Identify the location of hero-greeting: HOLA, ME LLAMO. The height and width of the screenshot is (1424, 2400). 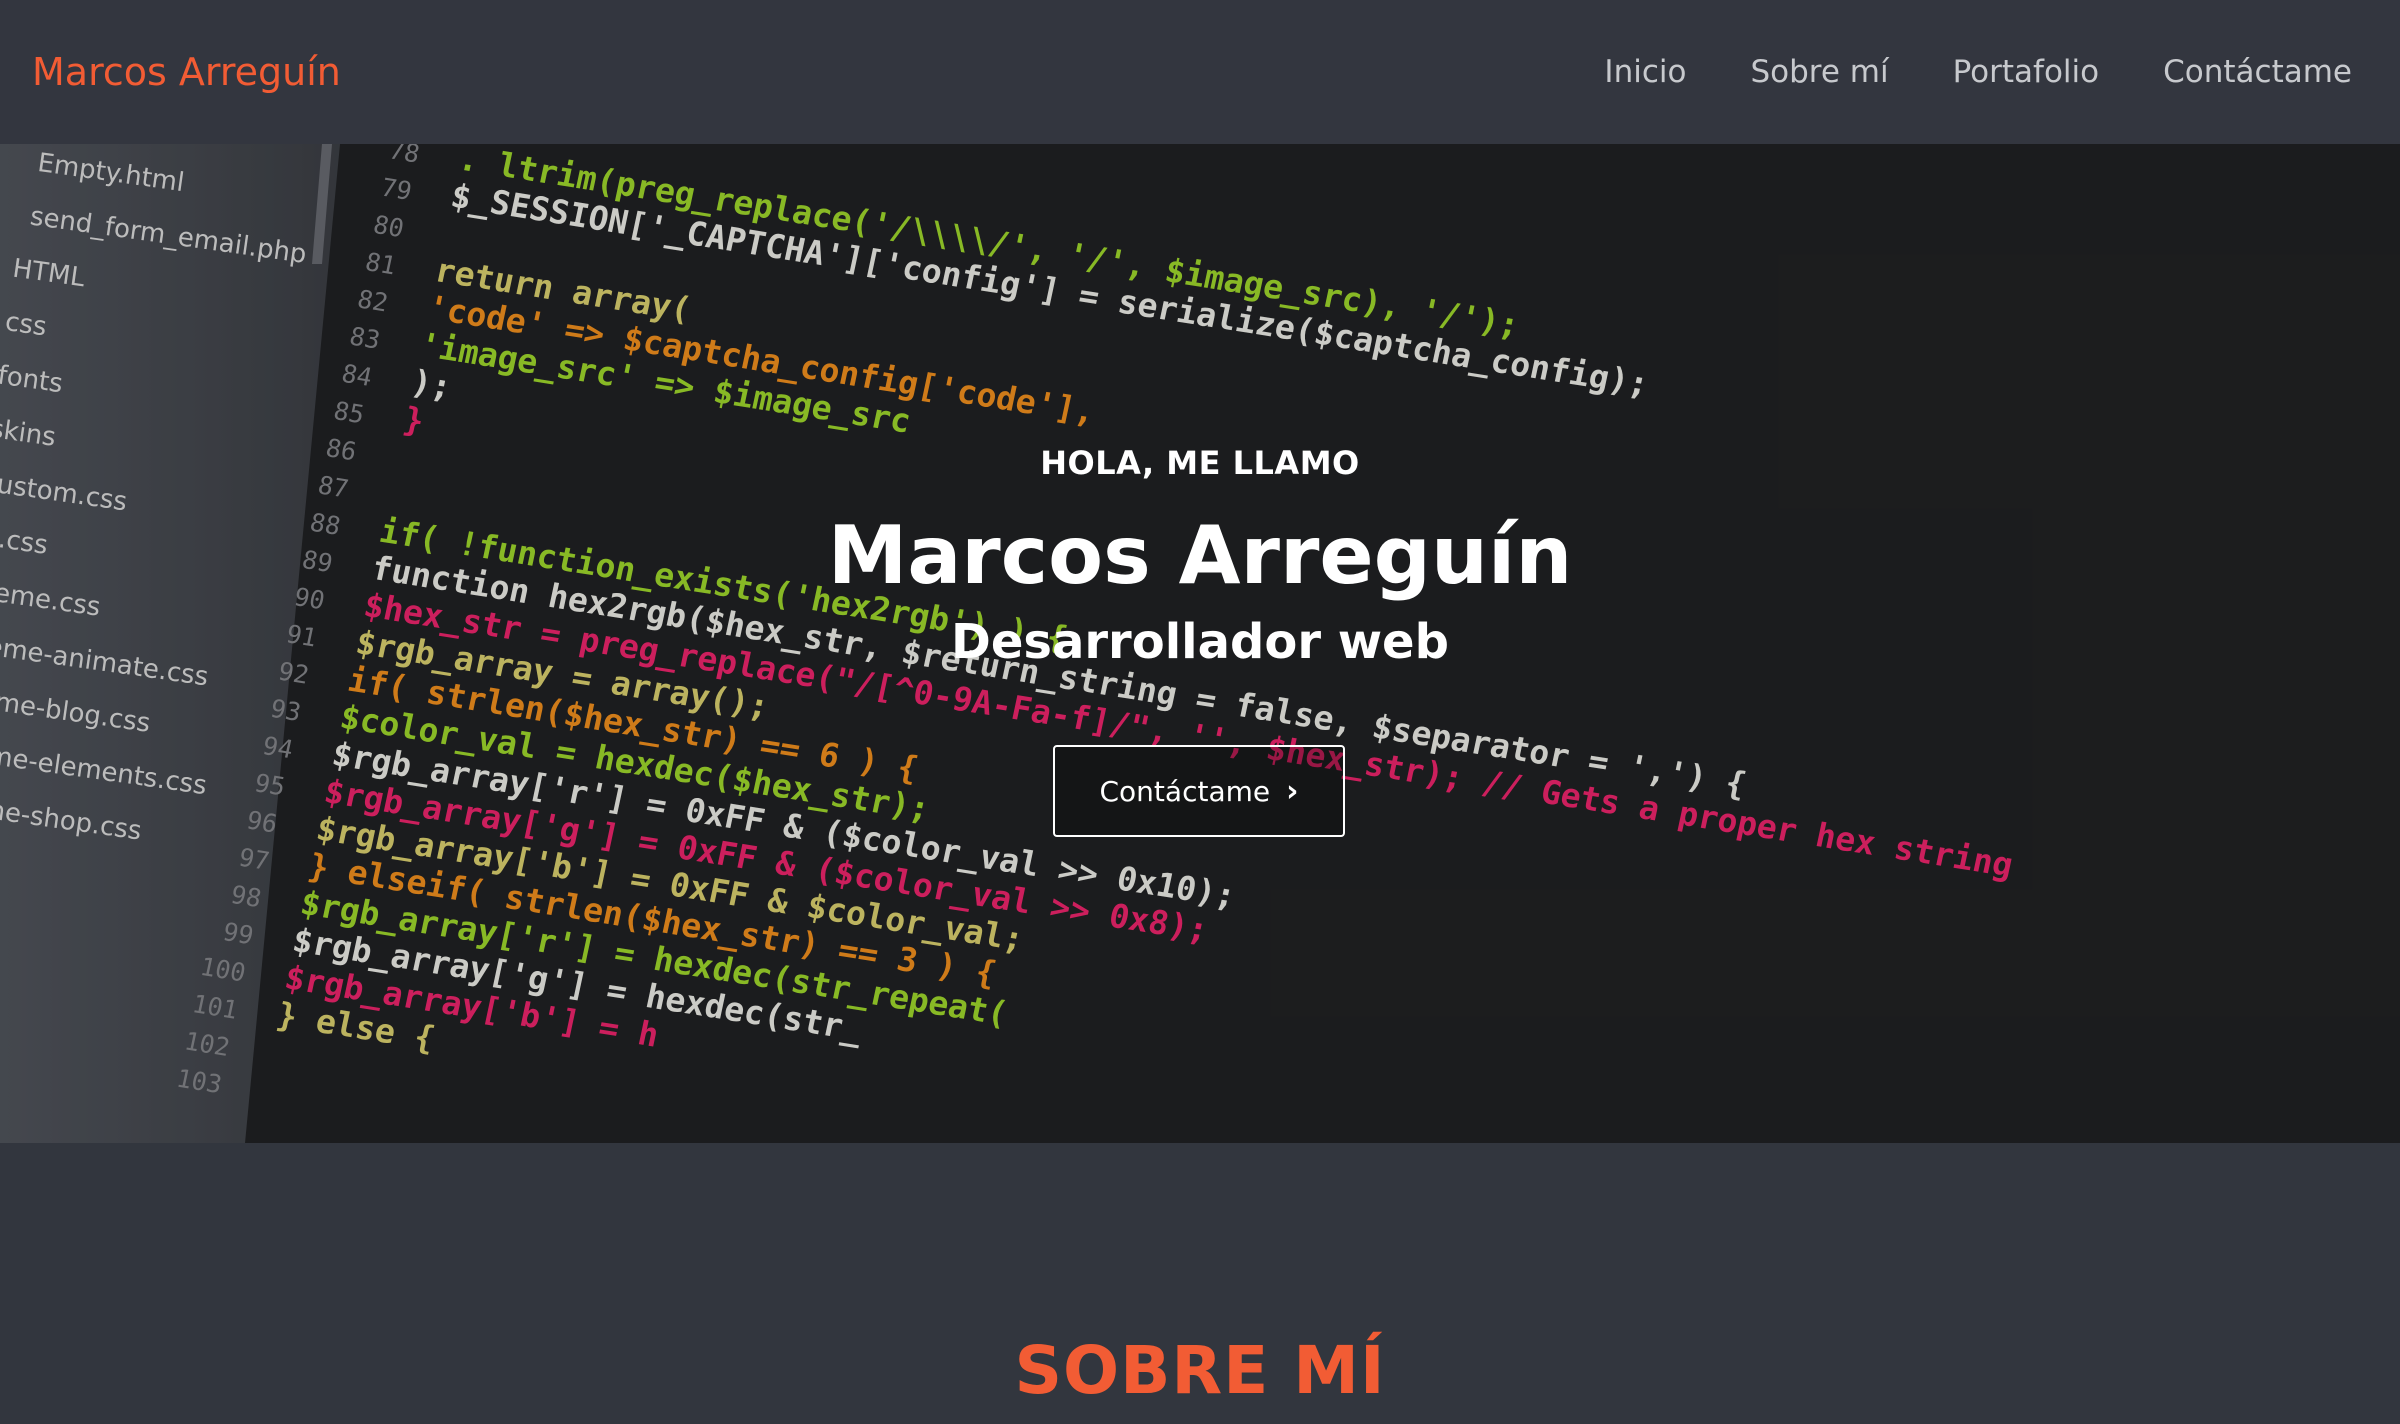
(1200, 463).